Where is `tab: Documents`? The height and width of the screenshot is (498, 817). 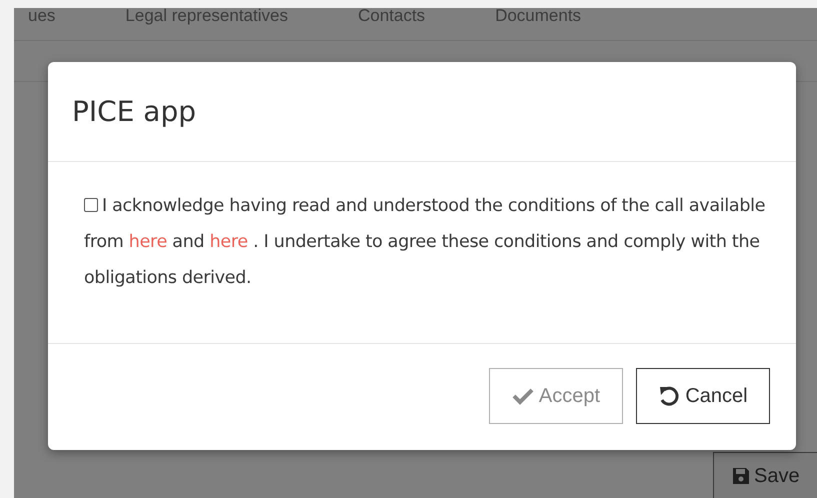 tab: Documents is located at coordinates (538, 16).